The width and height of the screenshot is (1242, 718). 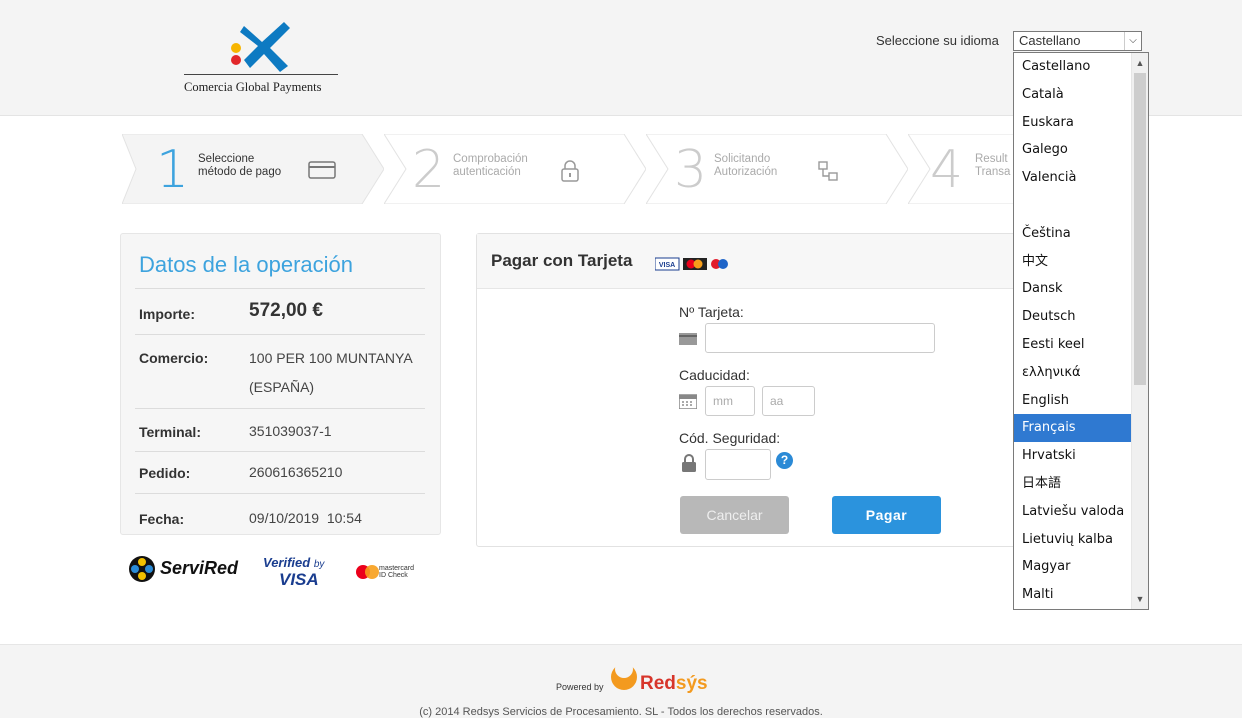 What do you see at coordinates (199, 568) in the screenshot?
I see `servired-logo-text: ServiRed` at bounding box center [199, 568].